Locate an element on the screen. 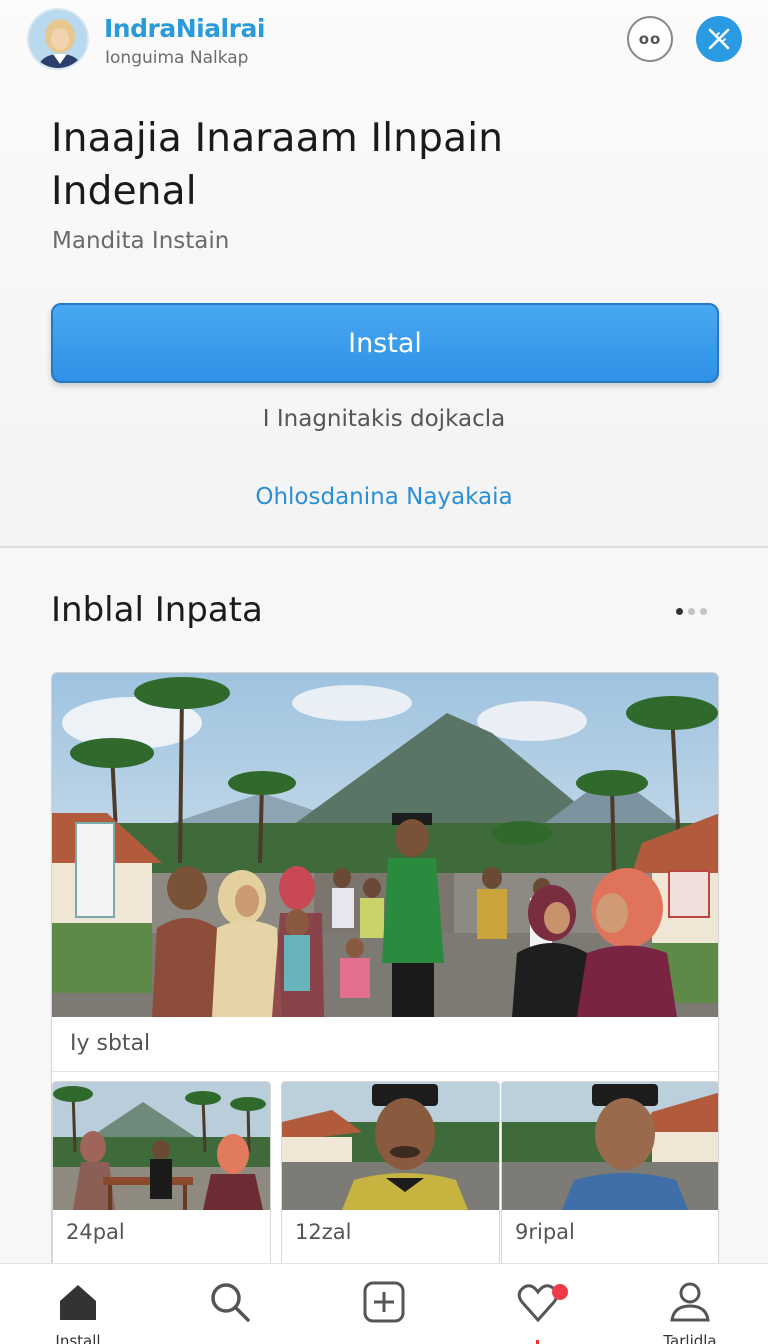 The width and height of the screenshot is (768, 1344). info-text: I Inagnitakis dojkacla is located at coordinates (384, 419).